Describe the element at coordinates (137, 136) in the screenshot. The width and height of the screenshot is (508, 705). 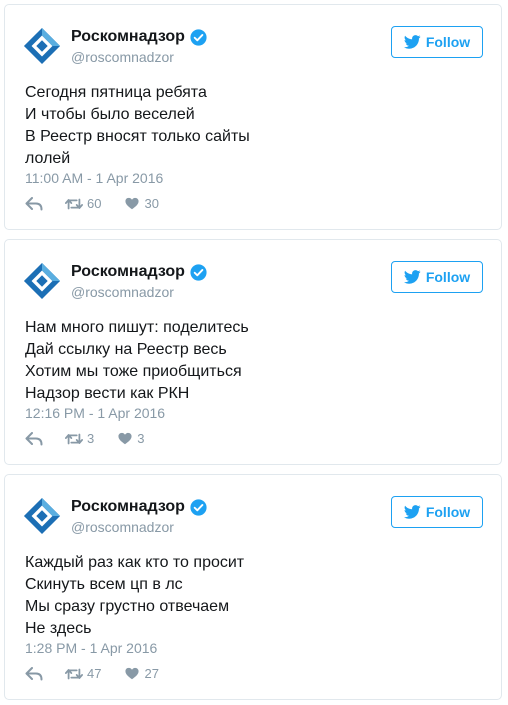
I see `tweet-text-line: В Реестр вносят только сайты` at that location.